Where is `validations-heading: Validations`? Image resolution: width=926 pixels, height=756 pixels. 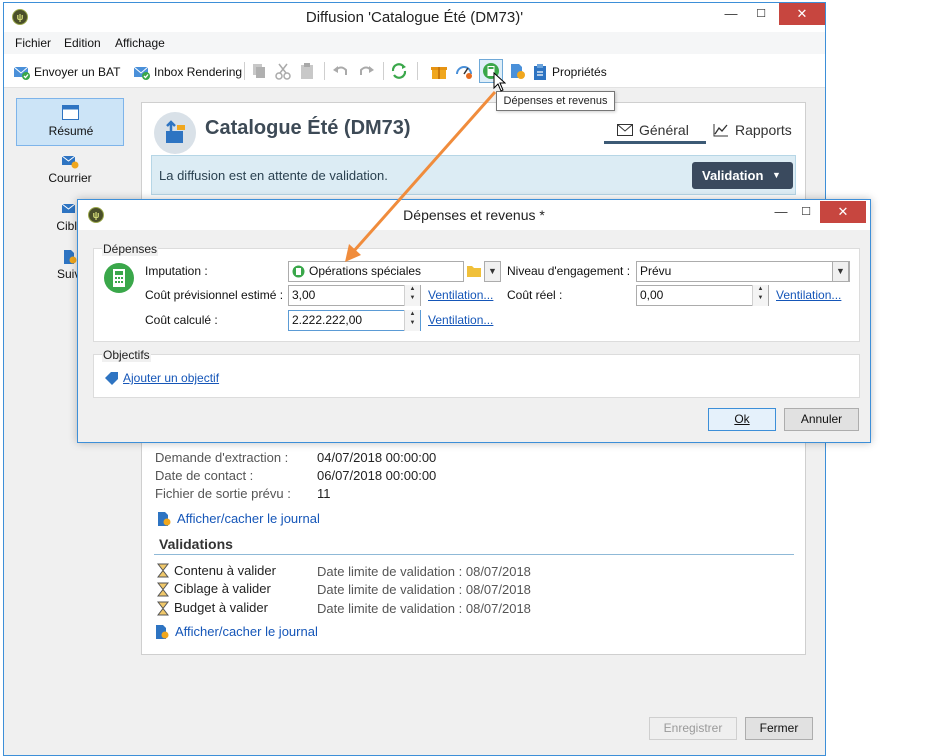
validations-heading: Validations is located at coordinates (196, 544).